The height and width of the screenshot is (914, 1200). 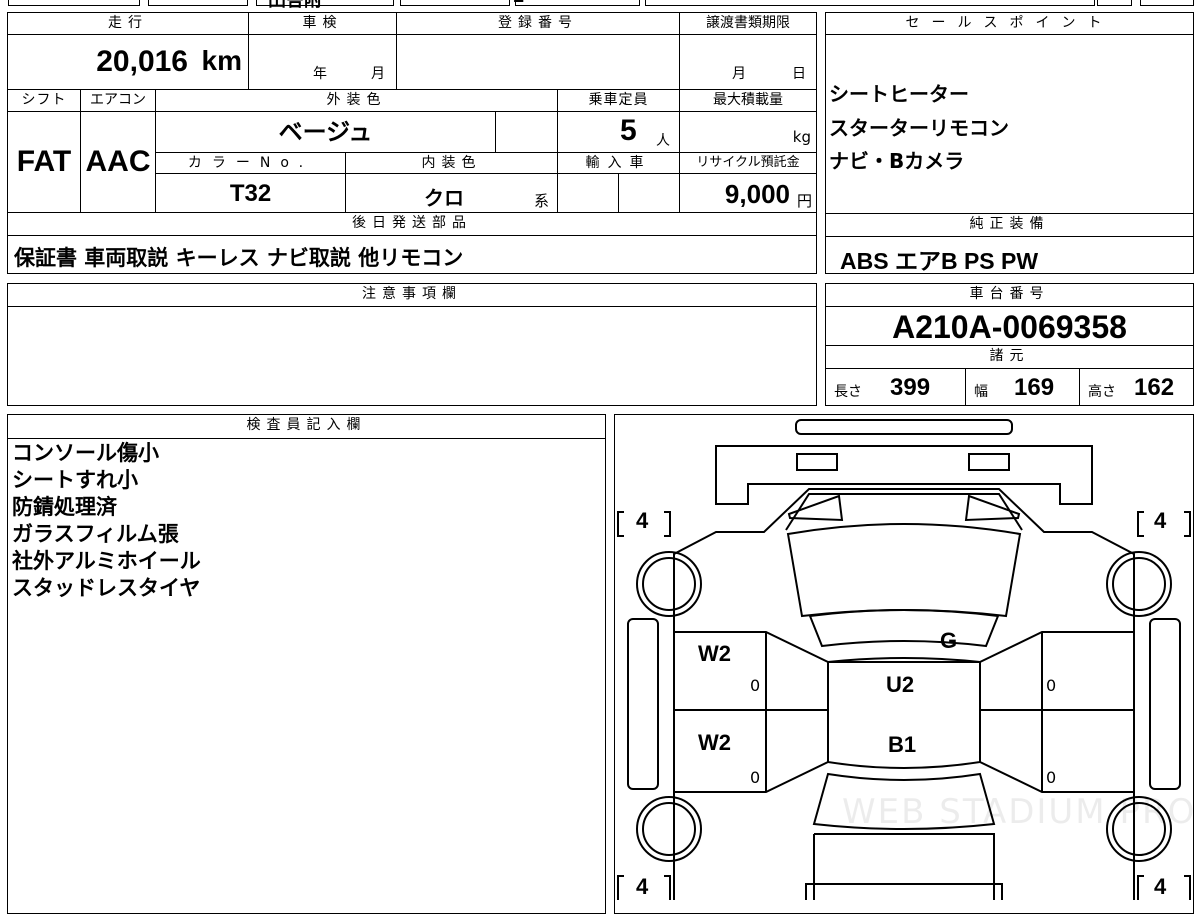 I want to click on aircon-cell: AAC, so click(x=118, y=162).